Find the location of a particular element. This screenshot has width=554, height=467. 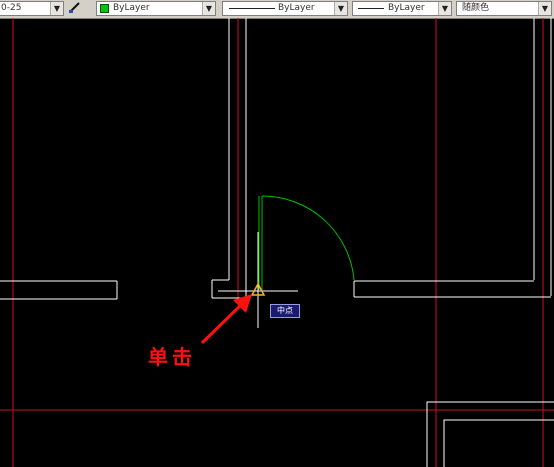

color-combo-value: ByLayer is located at coordinates (131, 8).